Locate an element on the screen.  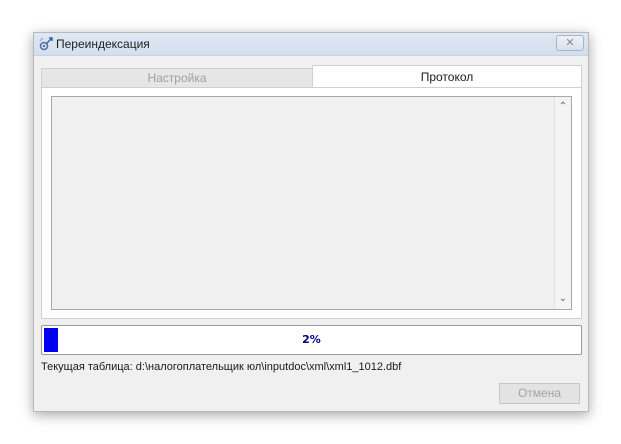
progress-bar: 2% is located at coordinates (311, 340).